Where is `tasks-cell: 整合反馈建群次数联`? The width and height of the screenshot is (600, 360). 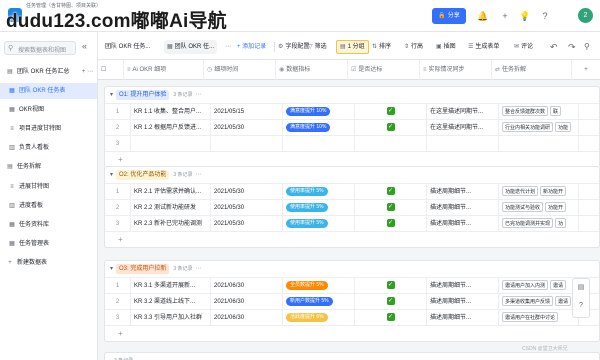 tasks-cell: 整合反馈建群次数联 is located at coordinates (539, 112).